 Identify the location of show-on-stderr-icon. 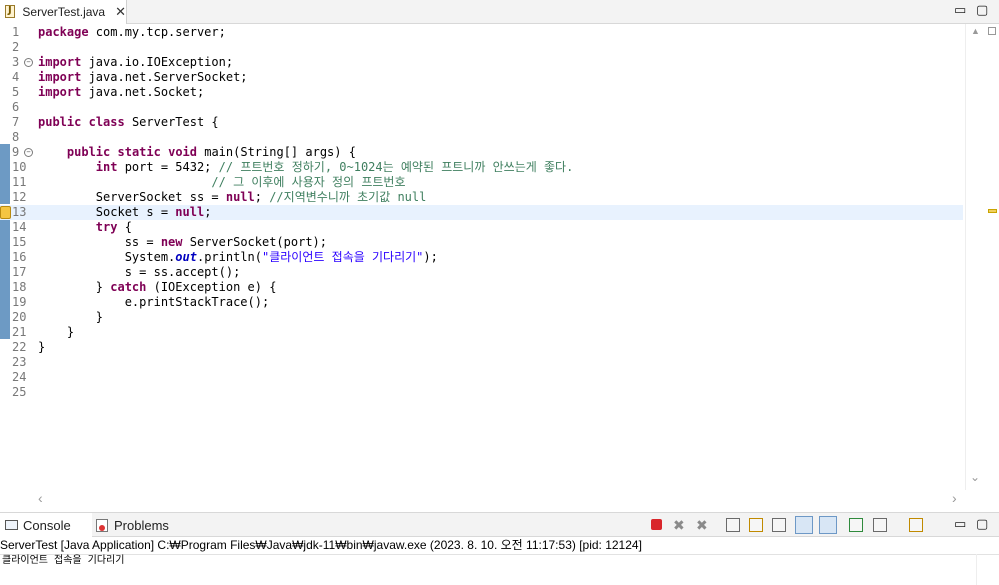
(828, 525).